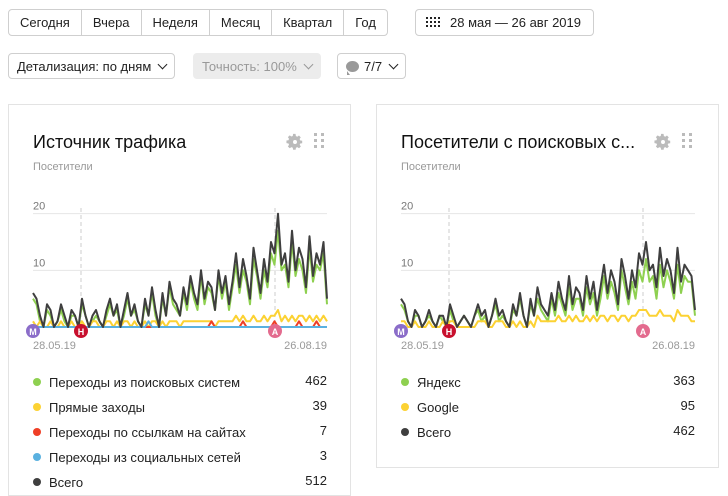 The height and width of the screenshot is (496, 728). I want to click on date-range-button: 28 мая — 26 авг 2019, so click(504, 22).